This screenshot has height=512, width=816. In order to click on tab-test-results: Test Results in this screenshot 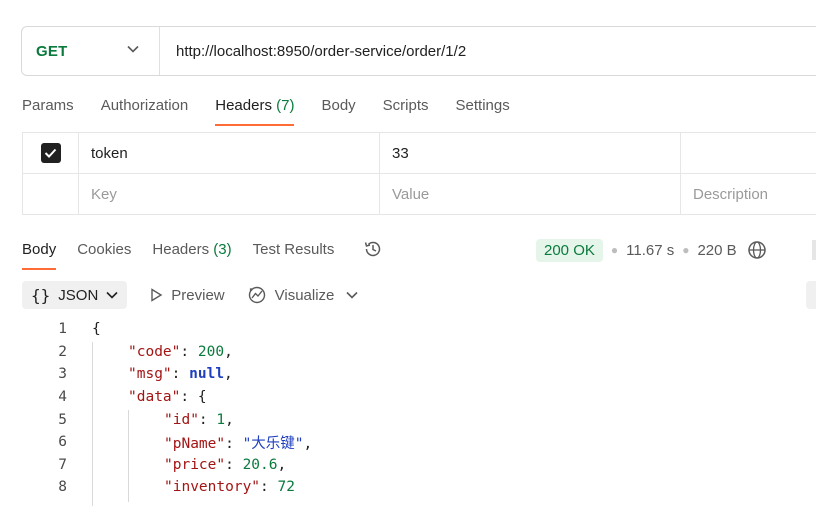, I will do `click(294, 254)`.